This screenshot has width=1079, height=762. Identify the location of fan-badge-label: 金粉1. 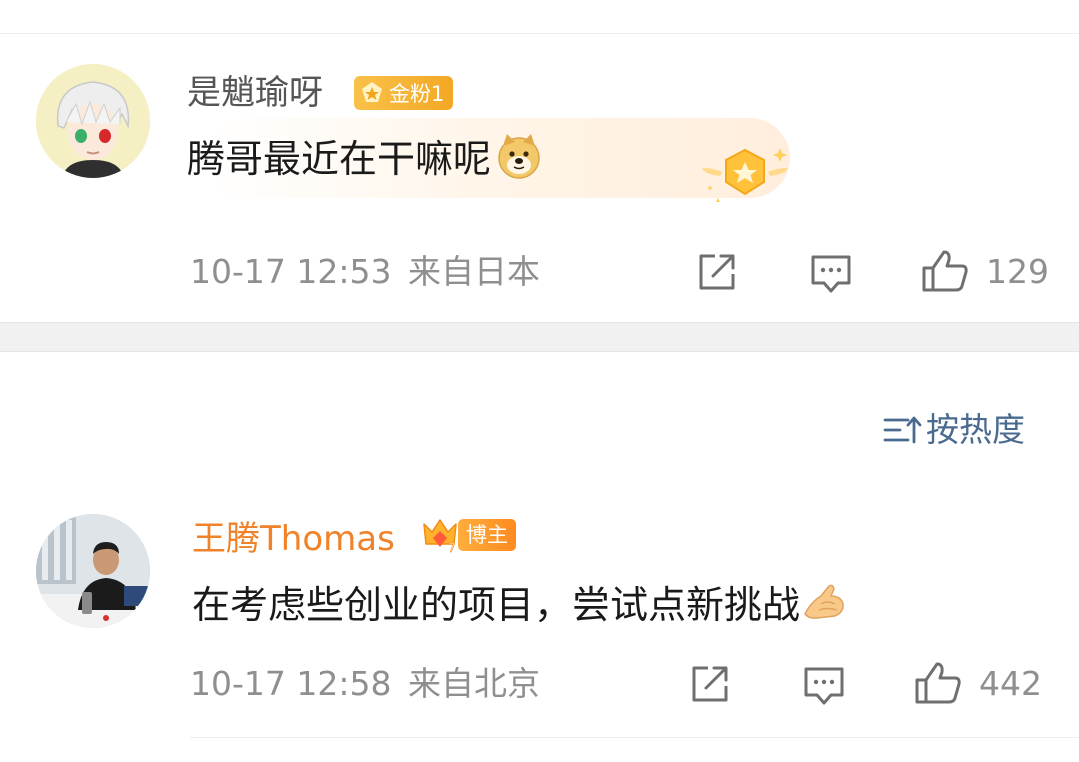
(417, 94).